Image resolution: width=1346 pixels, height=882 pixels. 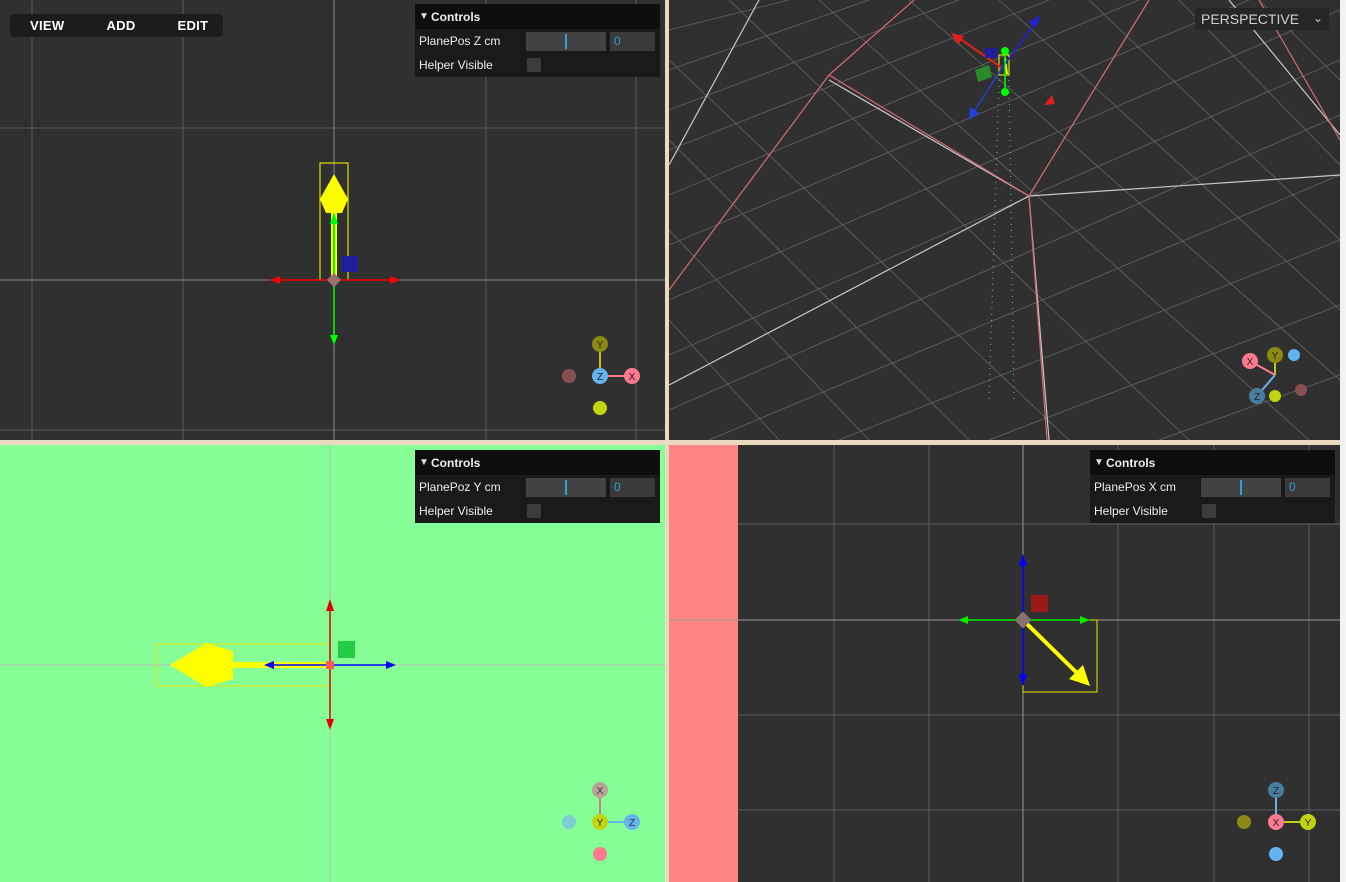 What do you see at coordinates (1060, 656) in the screenshot?
I see `side-selected-object` at bounding box center [1060, 656].